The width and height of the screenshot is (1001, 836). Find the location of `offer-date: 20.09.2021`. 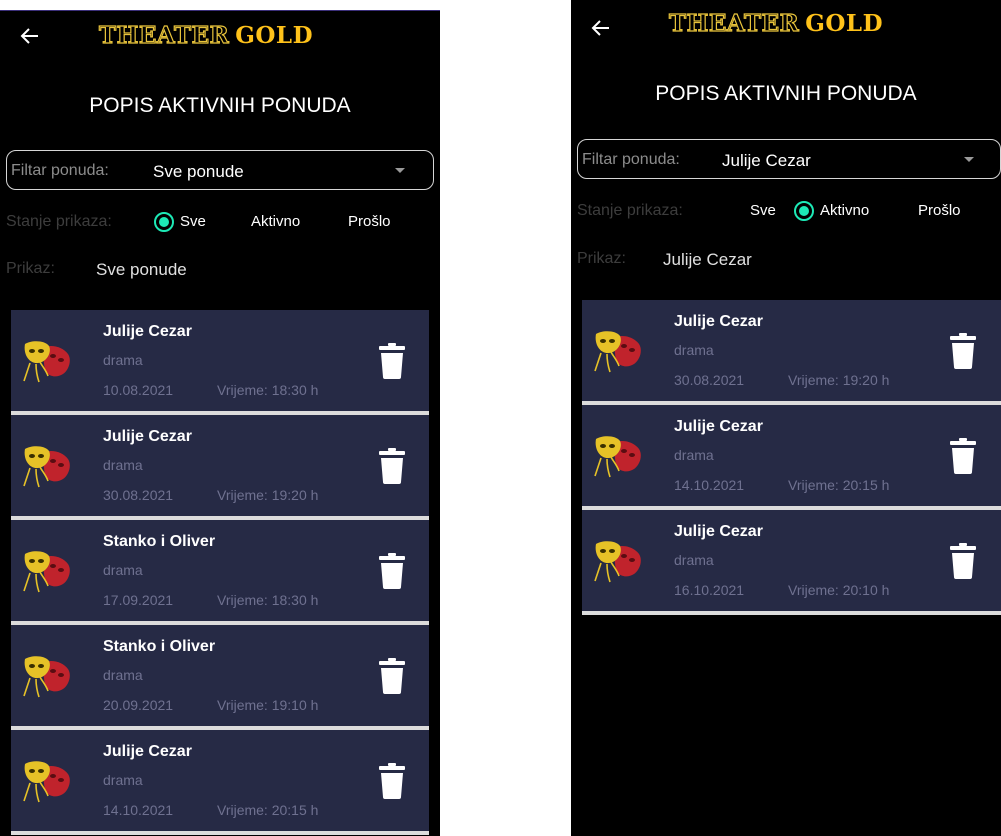

offer-date: 20.09.2021 is located at coordinates (138, 705).